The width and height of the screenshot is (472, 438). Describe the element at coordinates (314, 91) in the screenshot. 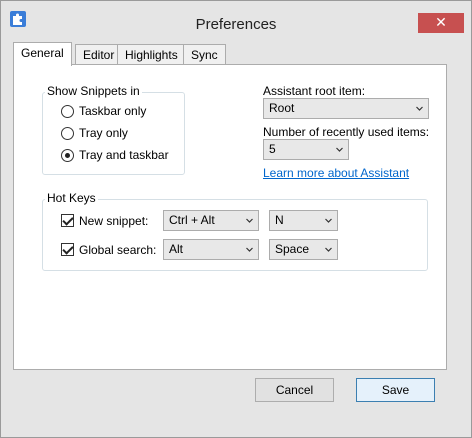

I see `assistant-root-label: Assistant root item:` at that location.